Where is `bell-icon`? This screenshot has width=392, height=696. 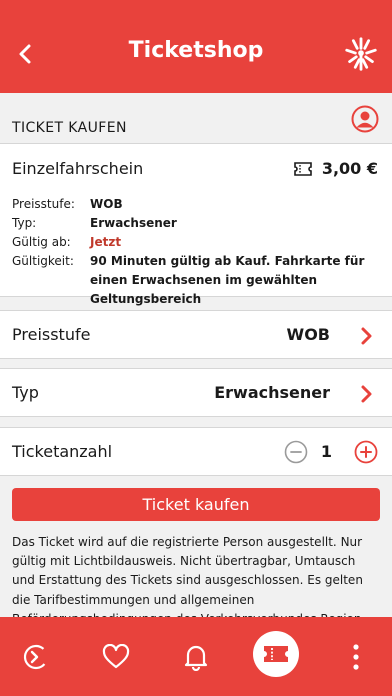 bell-icon is located at coordinates (196, 658).